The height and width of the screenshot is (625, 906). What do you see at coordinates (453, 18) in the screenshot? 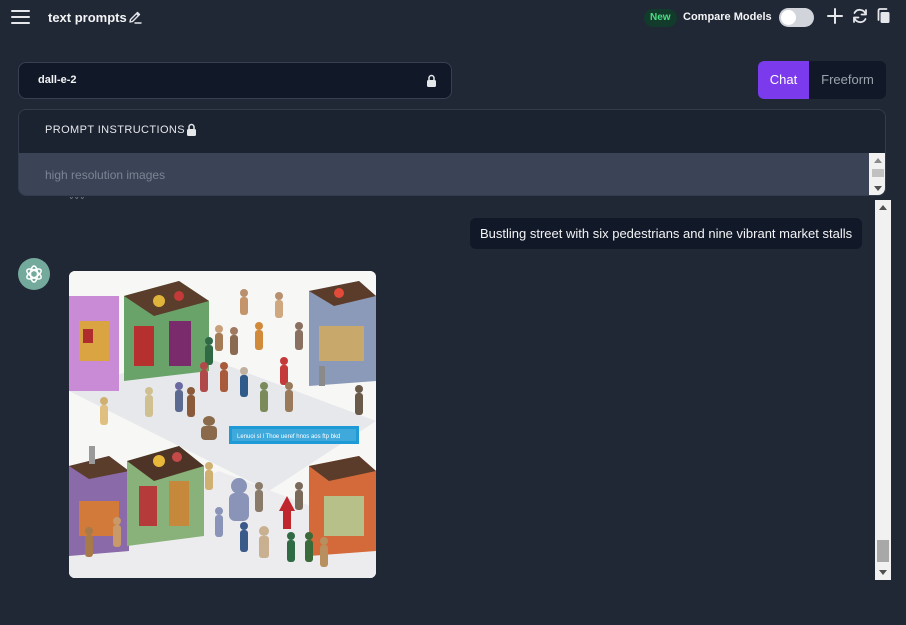
I see `top-bar: text prompts New Compare Models` at bounding box center [453, 18].